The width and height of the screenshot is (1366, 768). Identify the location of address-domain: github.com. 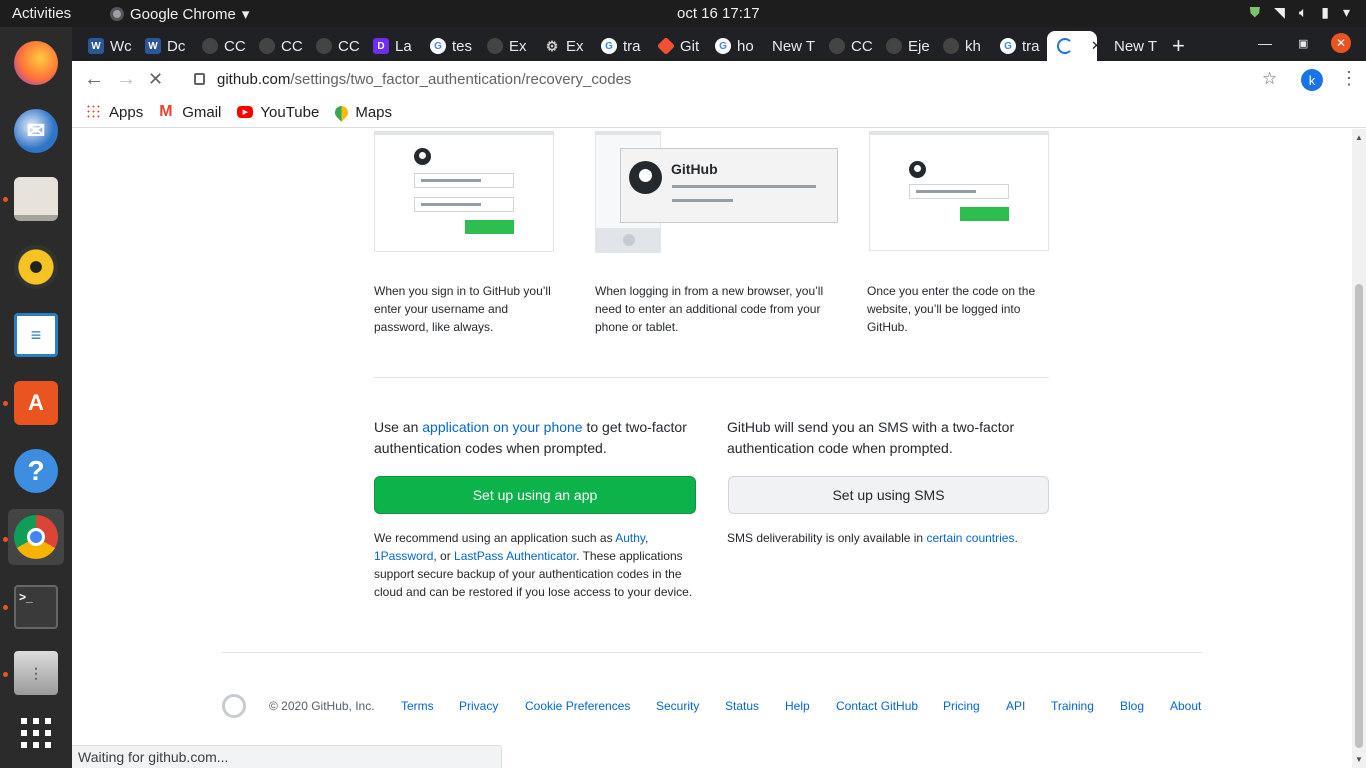
(254, 79).